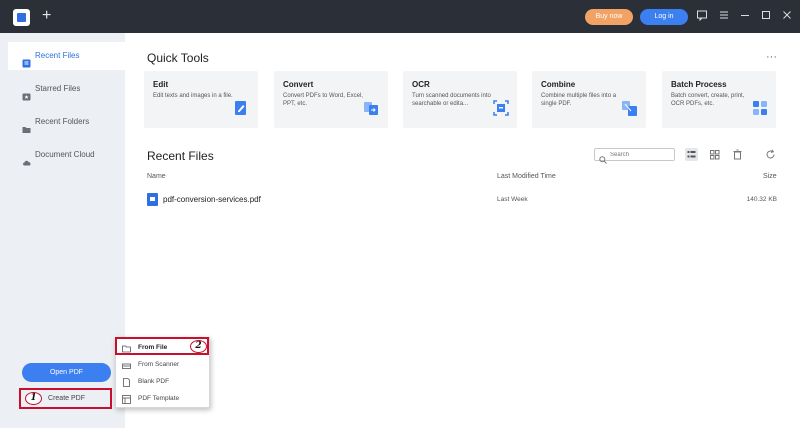  I want to click on scanner-icon, so click(126, 364).